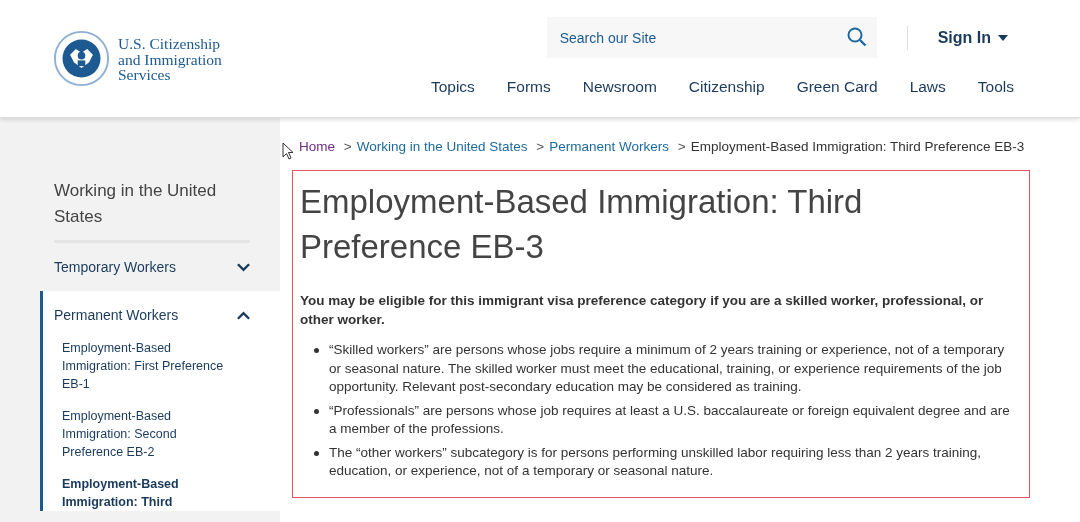 This screenshot has width=1080, height=522. Describe the element at coordinates (116, 315) in the screenshot. I see `sidebar-item: Permanent Workers` at that location.